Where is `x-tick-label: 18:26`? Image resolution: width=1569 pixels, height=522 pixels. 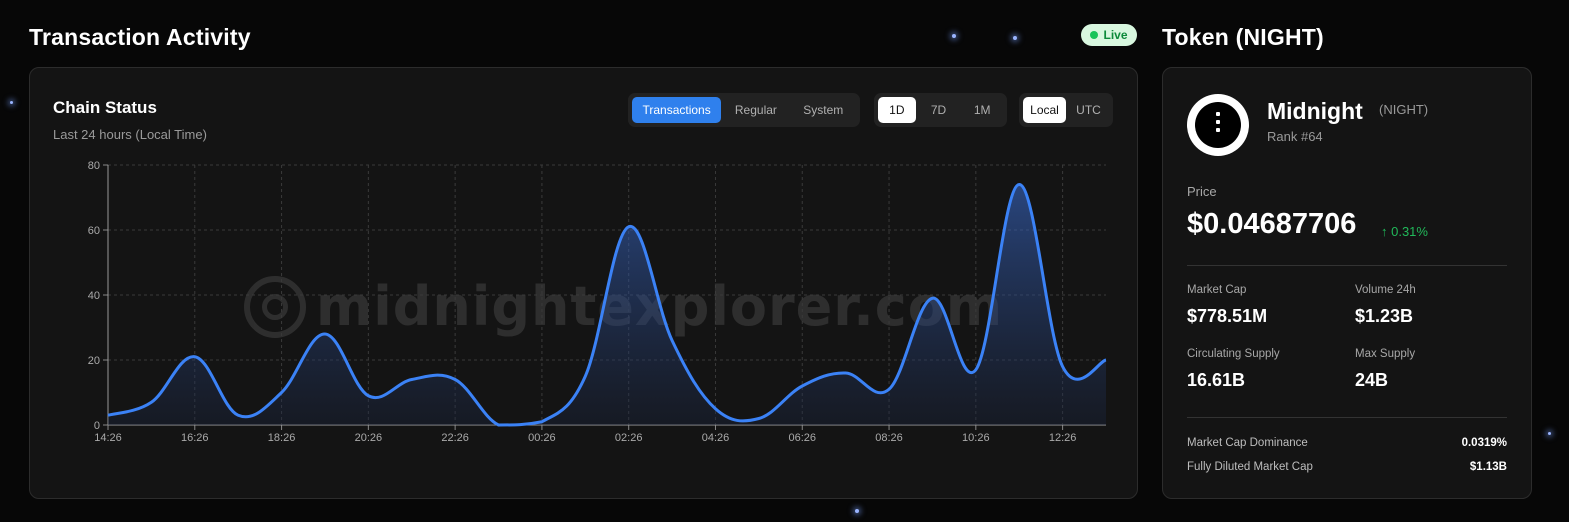 x-tick-label: 18:26 is located at coordinates (282, 438).